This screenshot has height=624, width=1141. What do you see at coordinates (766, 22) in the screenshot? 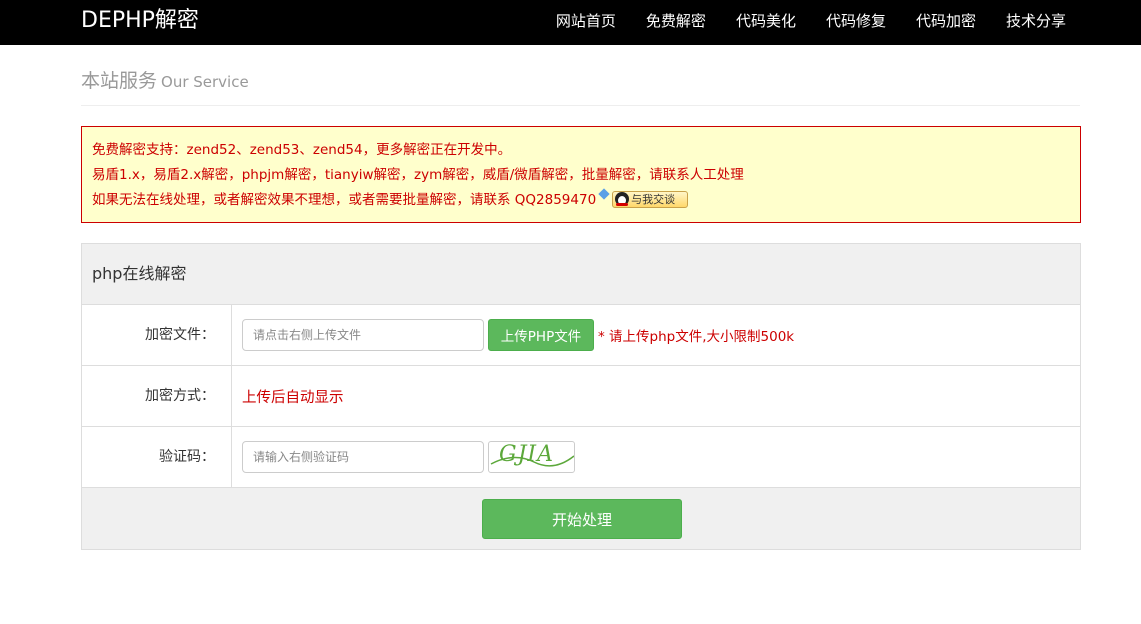
I see `nav-item-code-beautify: 代码美化` at bounding box center [766, 22].